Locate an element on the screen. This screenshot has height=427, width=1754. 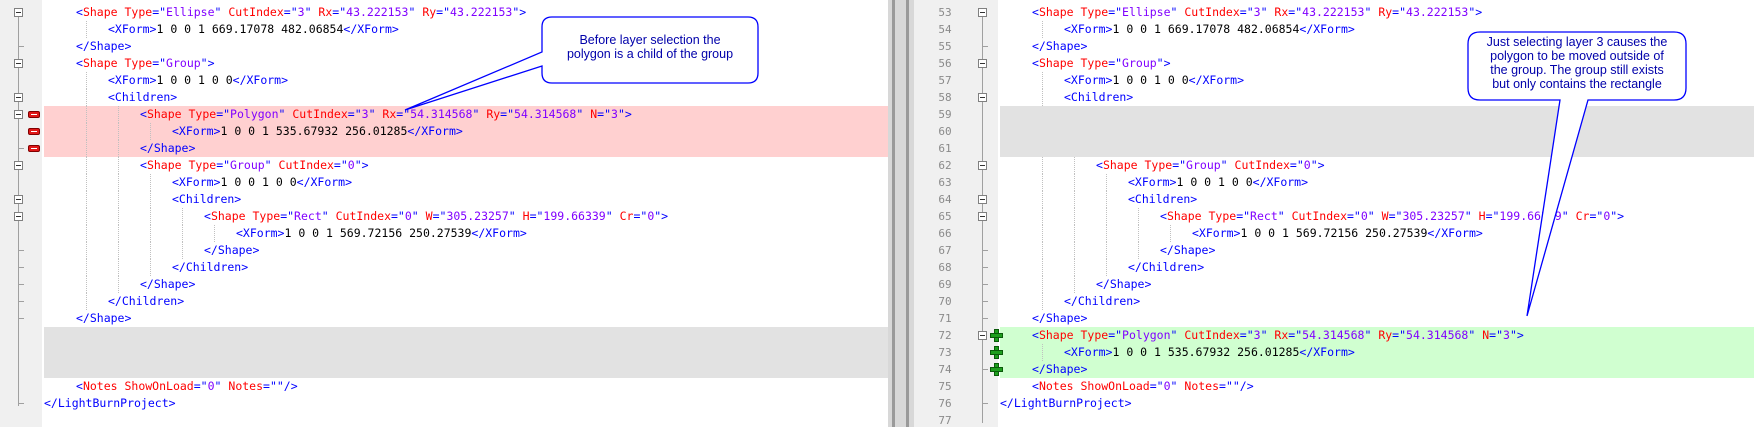
code-token: Rect is located at coordinates (308, 216).